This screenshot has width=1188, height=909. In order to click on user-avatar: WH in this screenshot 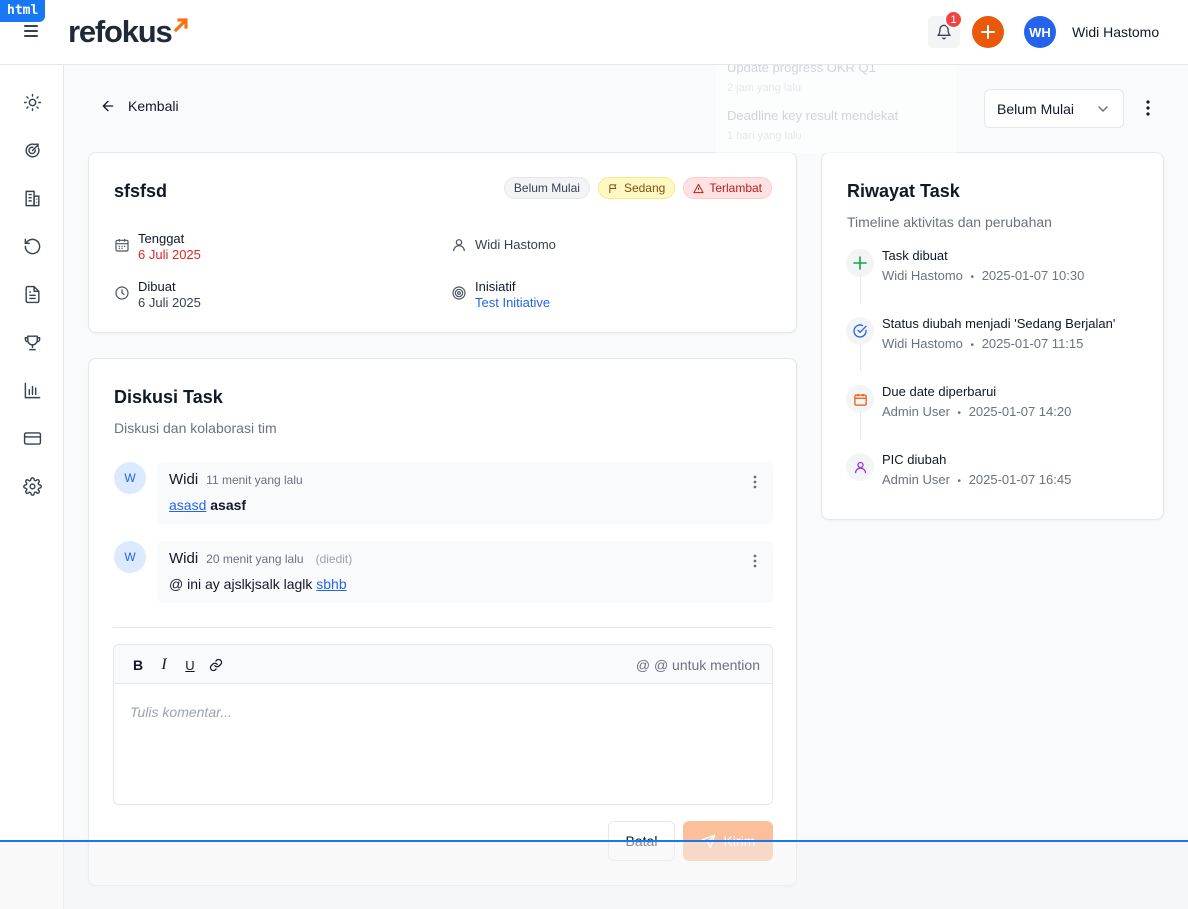, I will do `click(1040, 32)`.